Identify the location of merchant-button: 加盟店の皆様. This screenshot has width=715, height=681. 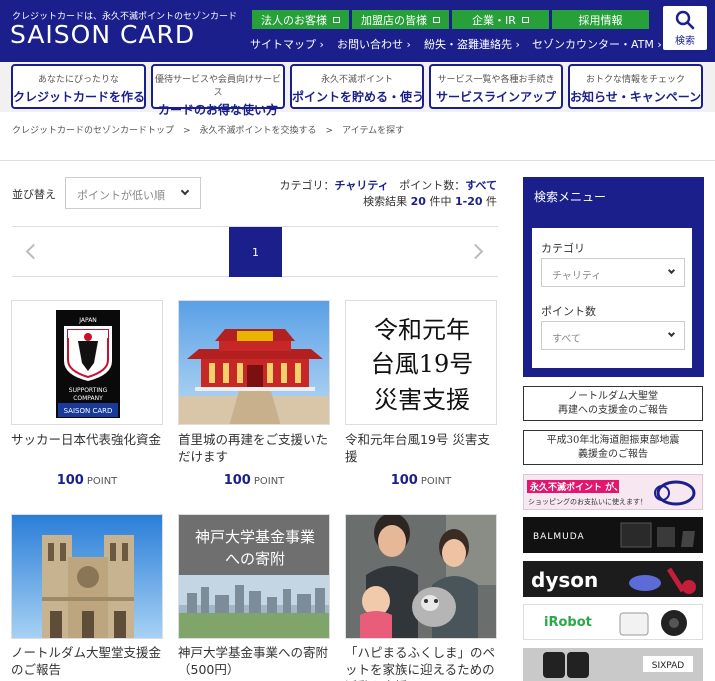
(400, 19).